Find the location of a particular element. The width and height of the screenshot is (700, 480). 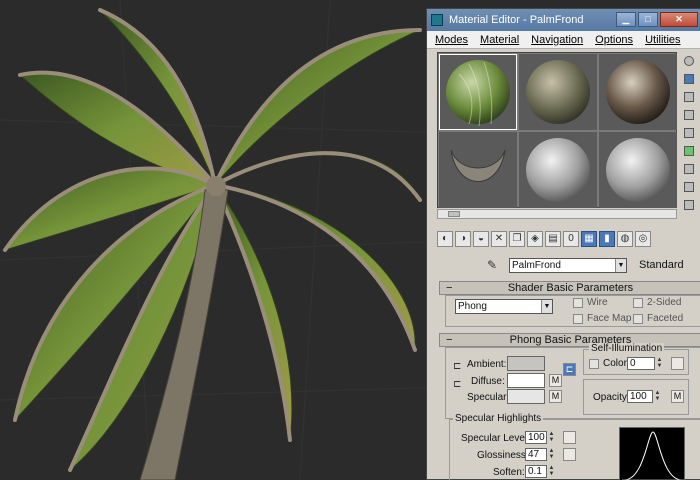

self-illum-map-button is located at coordinates (677, 363).